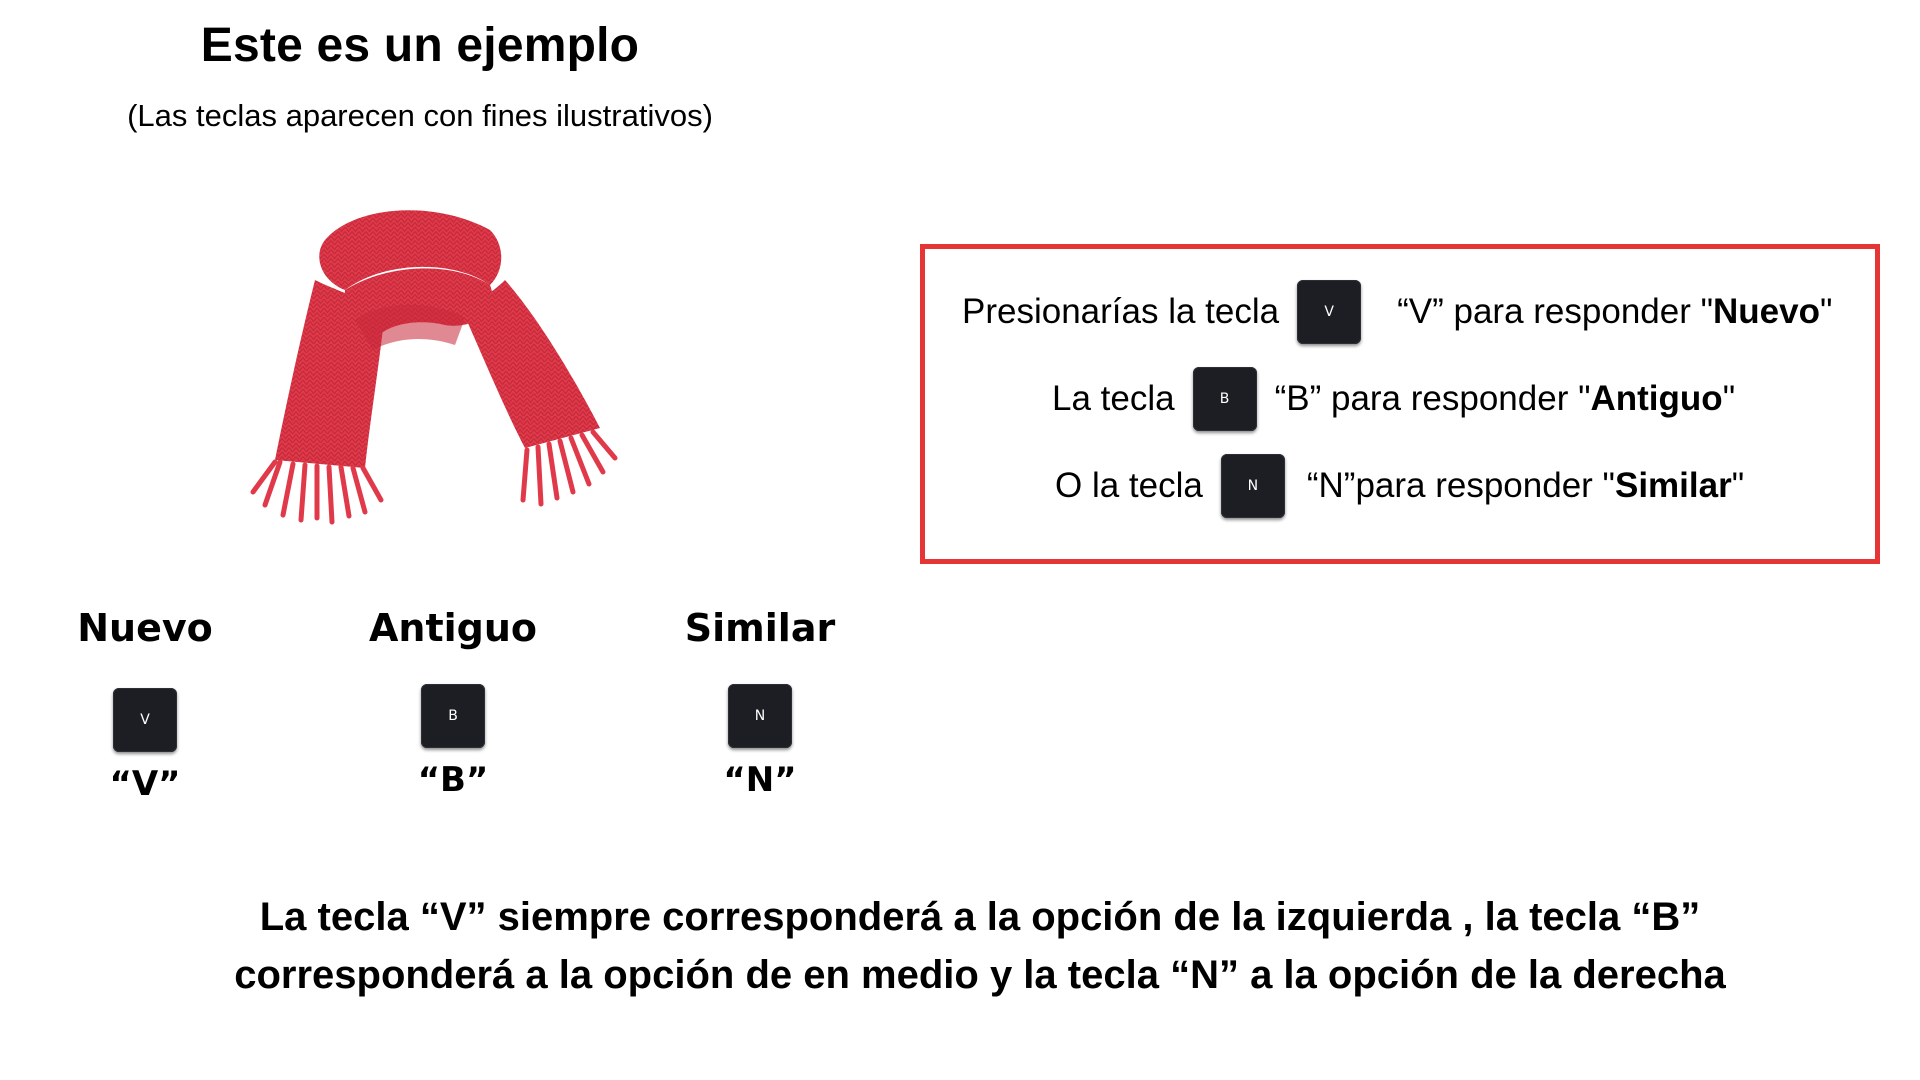  What do you see at coordinates (145, 784) in the screenshot?
I see `option-key-quote: “V”` at bounding box center [145, 784].